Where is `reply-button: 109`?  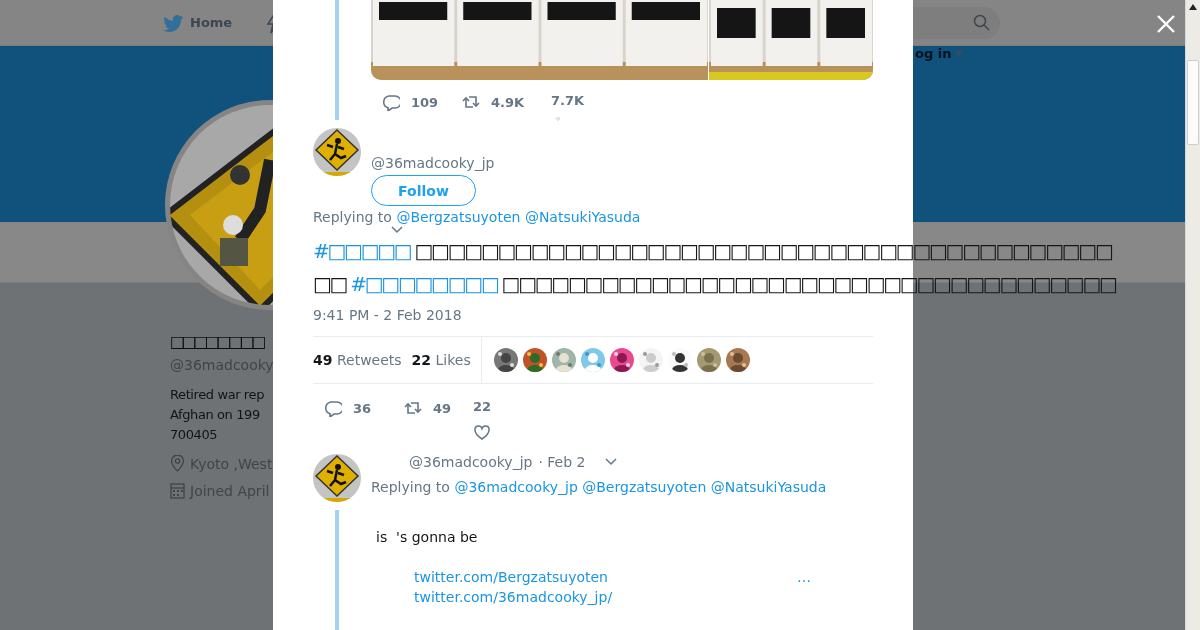 reply-button: 109 is located at coordinates (411, 102).